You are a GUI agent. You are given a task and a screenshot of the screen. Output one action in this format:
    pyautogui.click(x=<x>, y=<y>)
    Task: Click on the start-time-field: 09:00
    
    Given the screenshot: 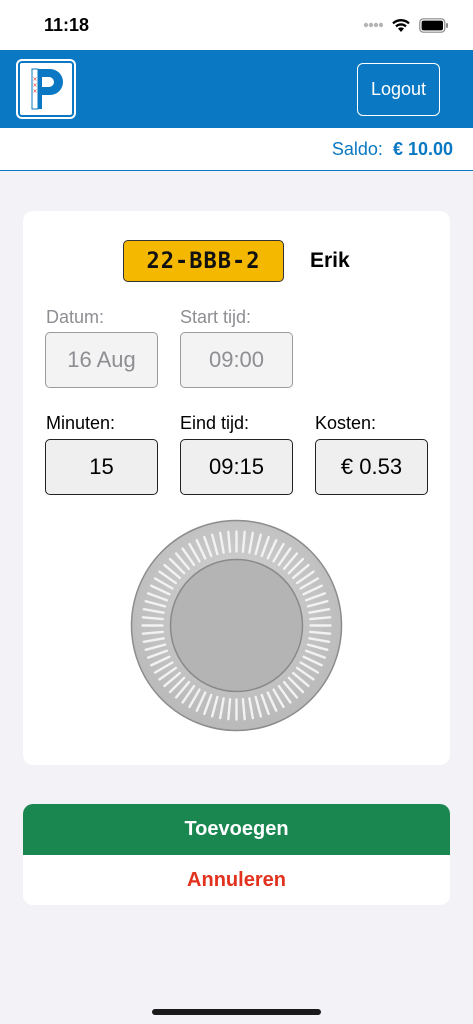 What is the action you would take?
    pyautogui.click(x=236, y=360)
    